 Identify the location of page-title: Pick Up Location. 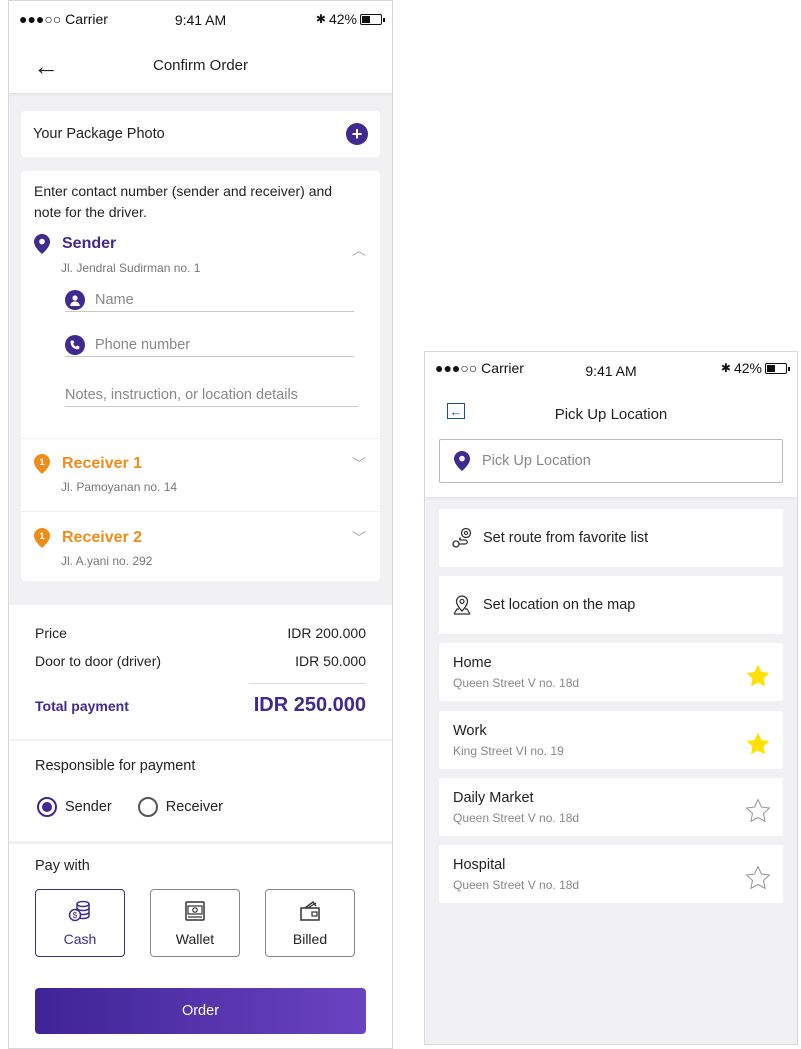
(611, 414).